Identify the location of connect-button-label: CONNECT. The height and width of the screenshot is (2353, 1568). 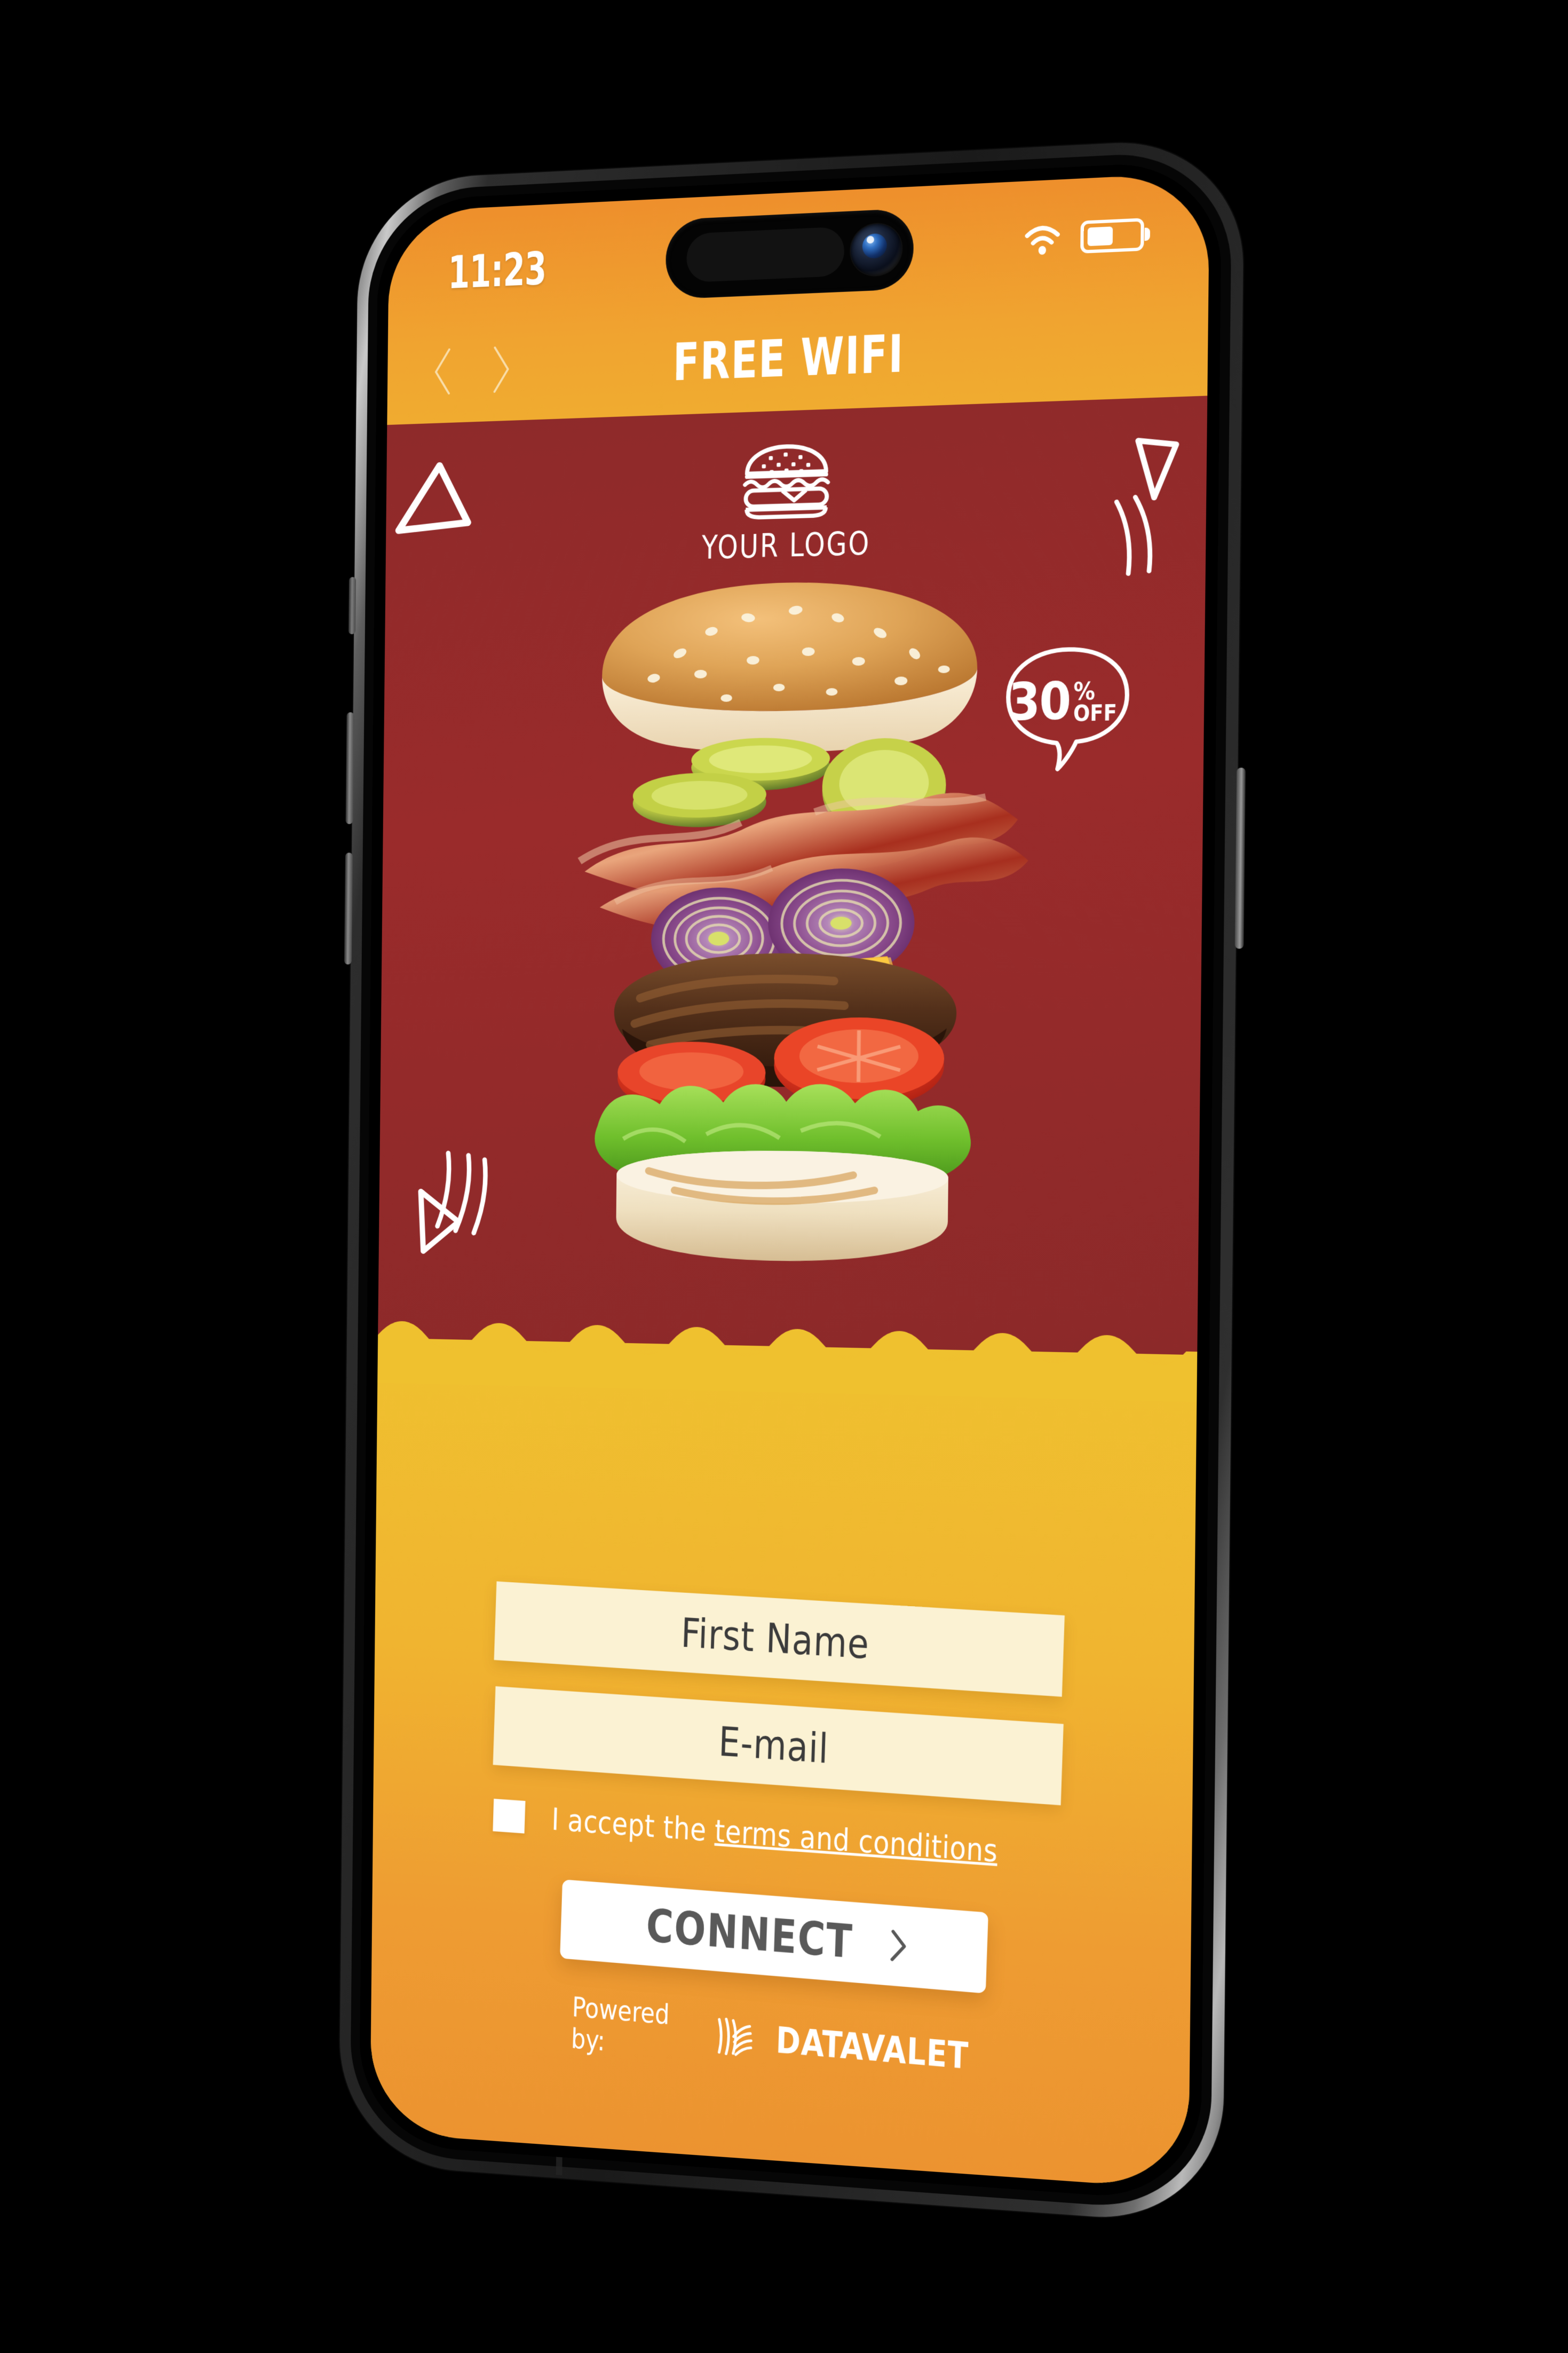
(750, 1934).